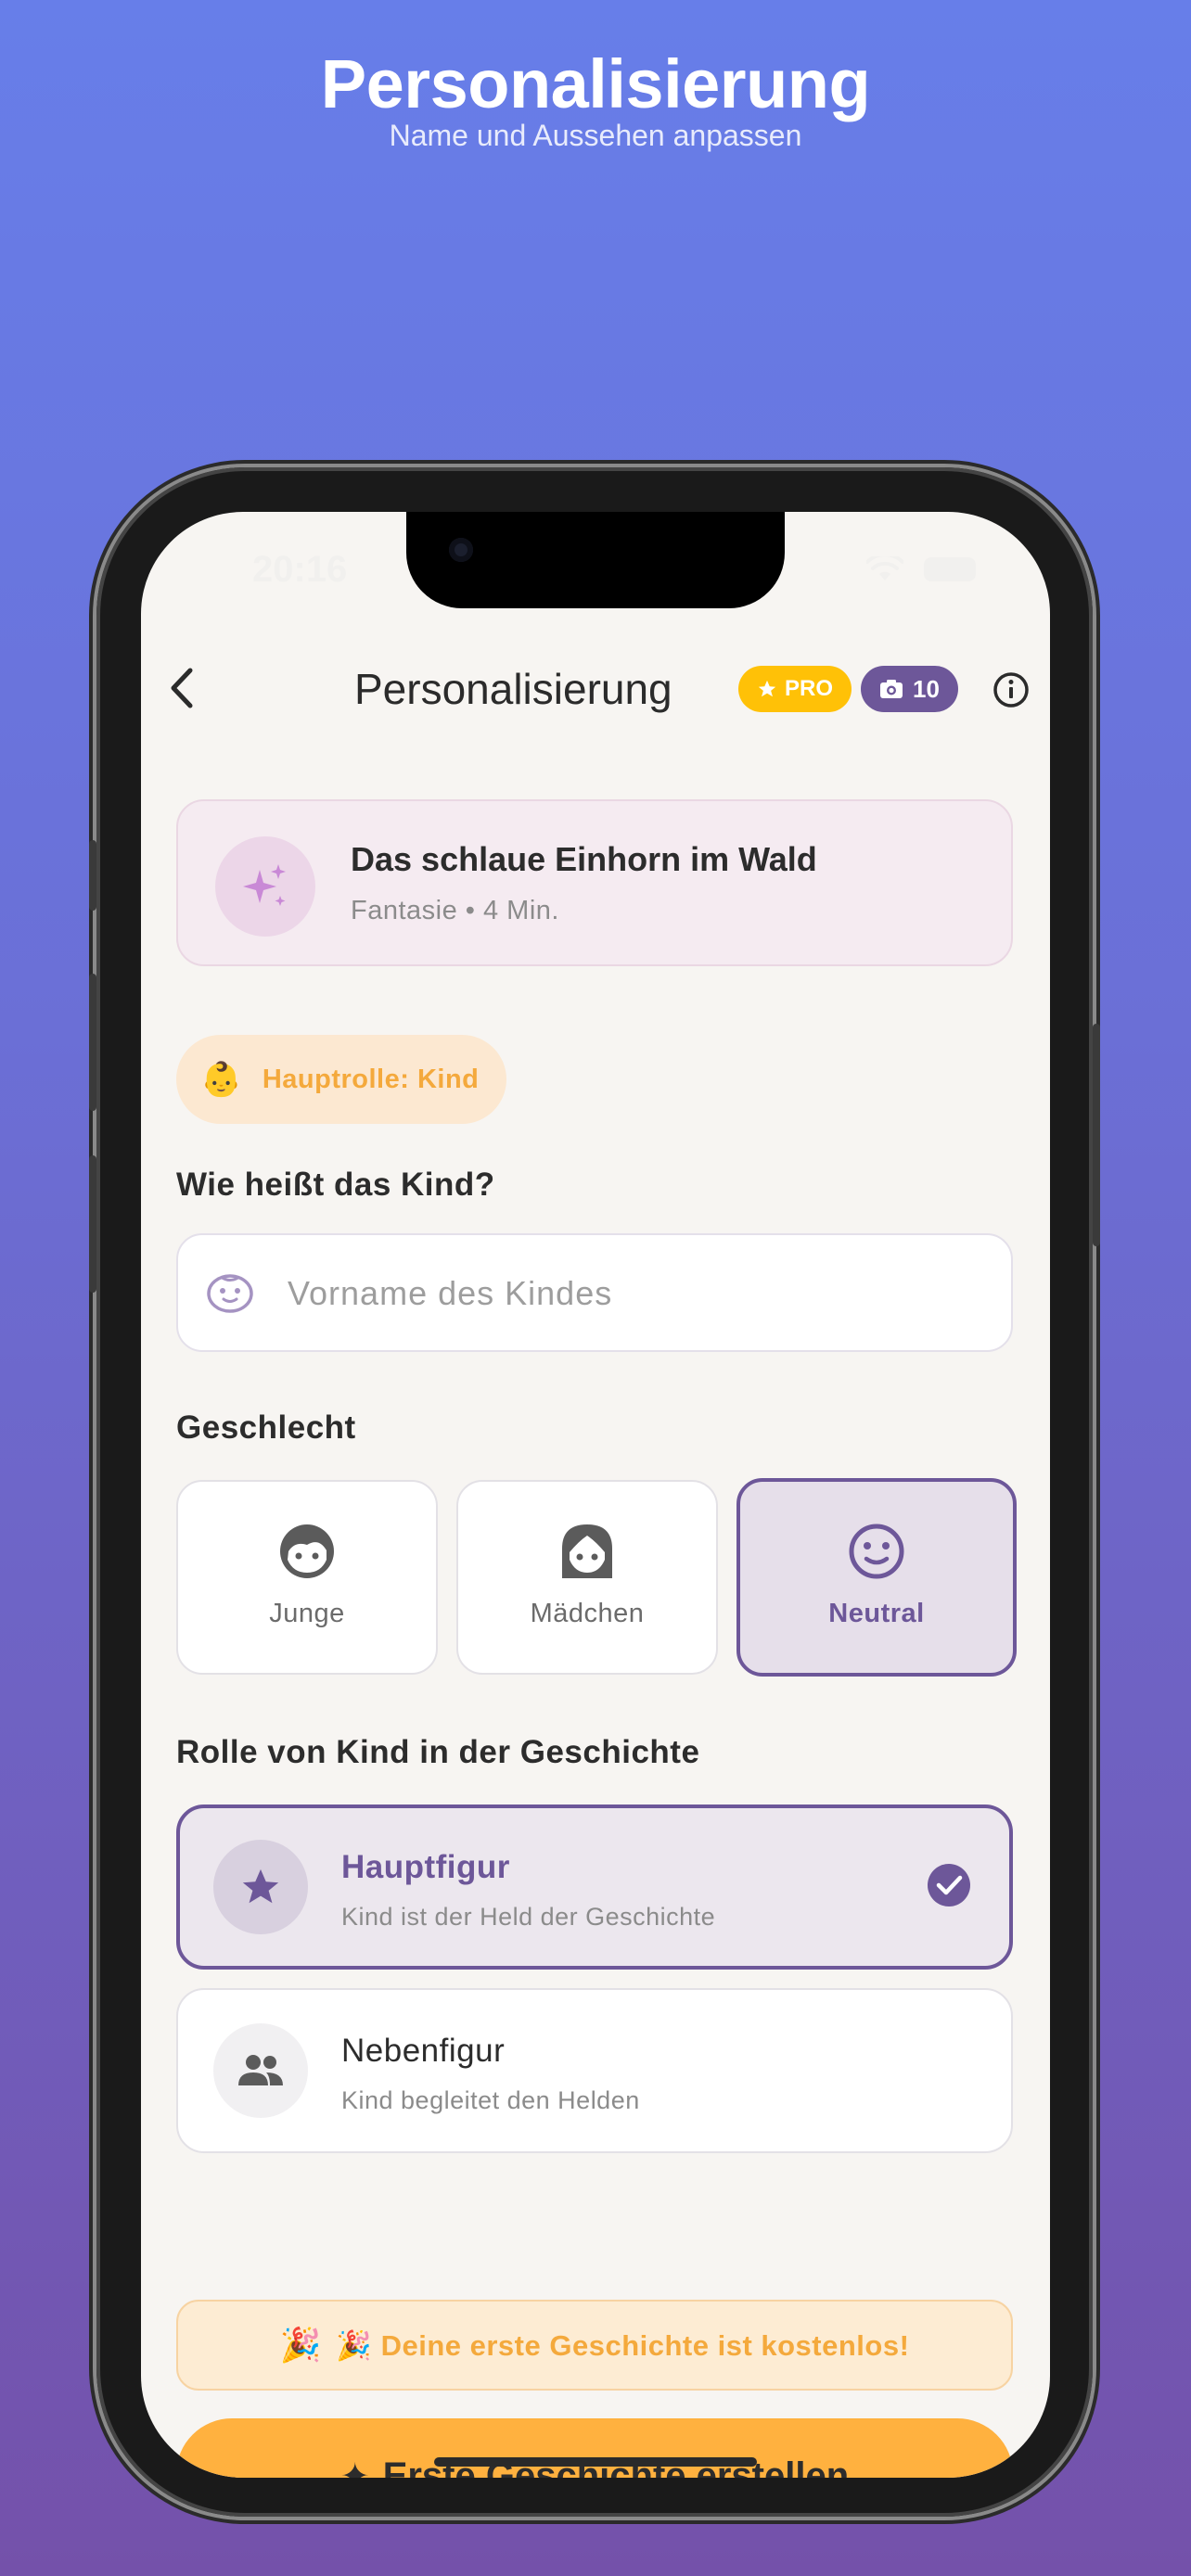  What do you see at coordinates (371, 1079) in the screenshot?
I see `main-role-chip-label: Hauptrolle: Kind` at bounding box center [371, 1079].